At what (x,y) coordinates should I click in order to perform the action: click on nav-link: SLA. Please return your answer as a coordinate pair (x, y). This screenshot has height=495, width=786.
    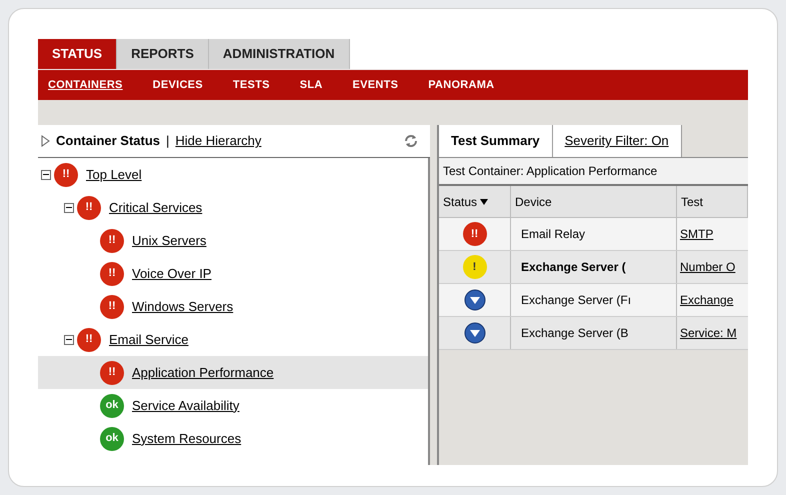
    Looking at the image, I should click on (311, 85).